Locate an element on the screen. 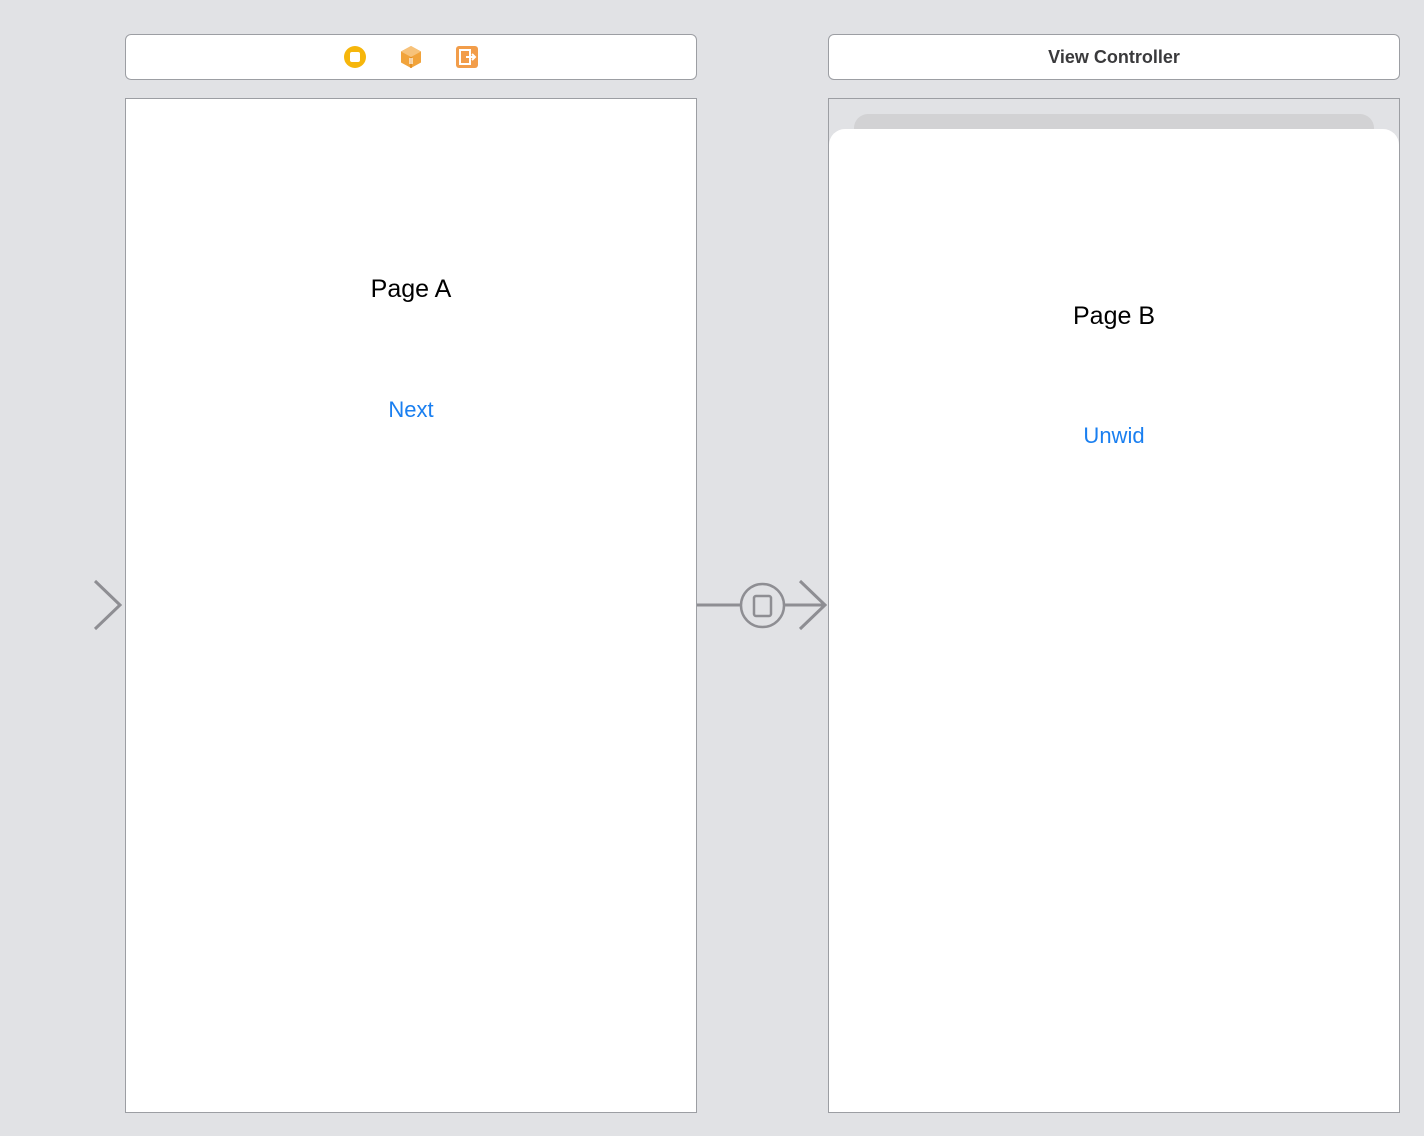  next-button: Next is located at coordinates (410, 410).